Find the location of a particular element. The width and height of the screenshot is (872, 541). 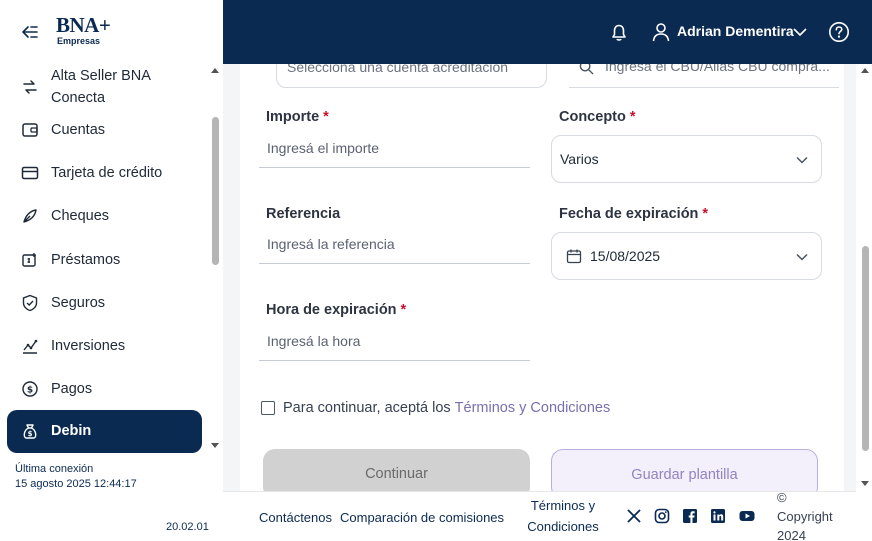

brand-name: BNA+ is located at coordinates (83, 25).